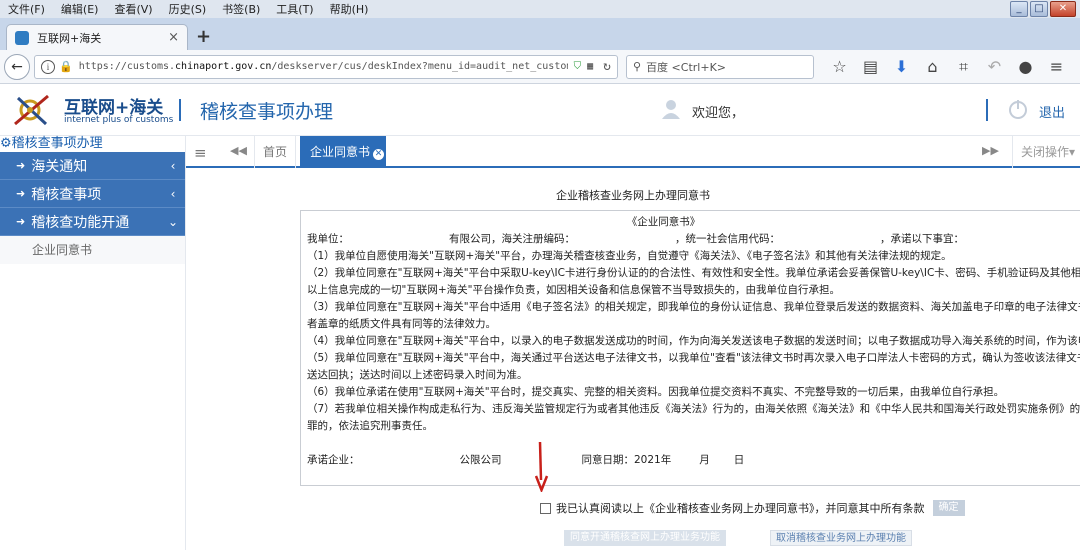 The height and width of the screenshot is (550, 1080). What do you see at coordinates (718, 113) in the screenshot?
I see `welcome-text: 欢迎您，` at bounding box center [718, 113].